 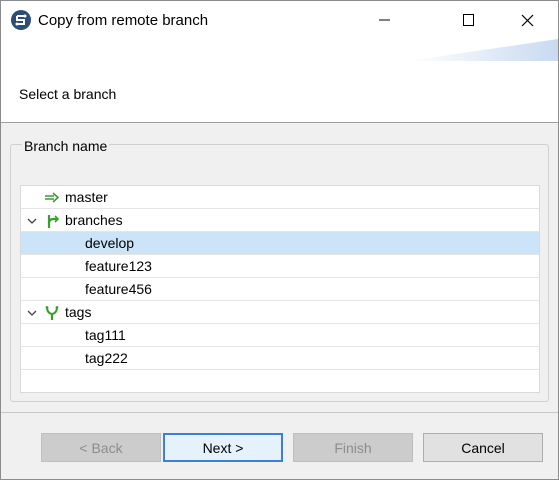 I want to click on footer-separator, so click(x=279, y=412).